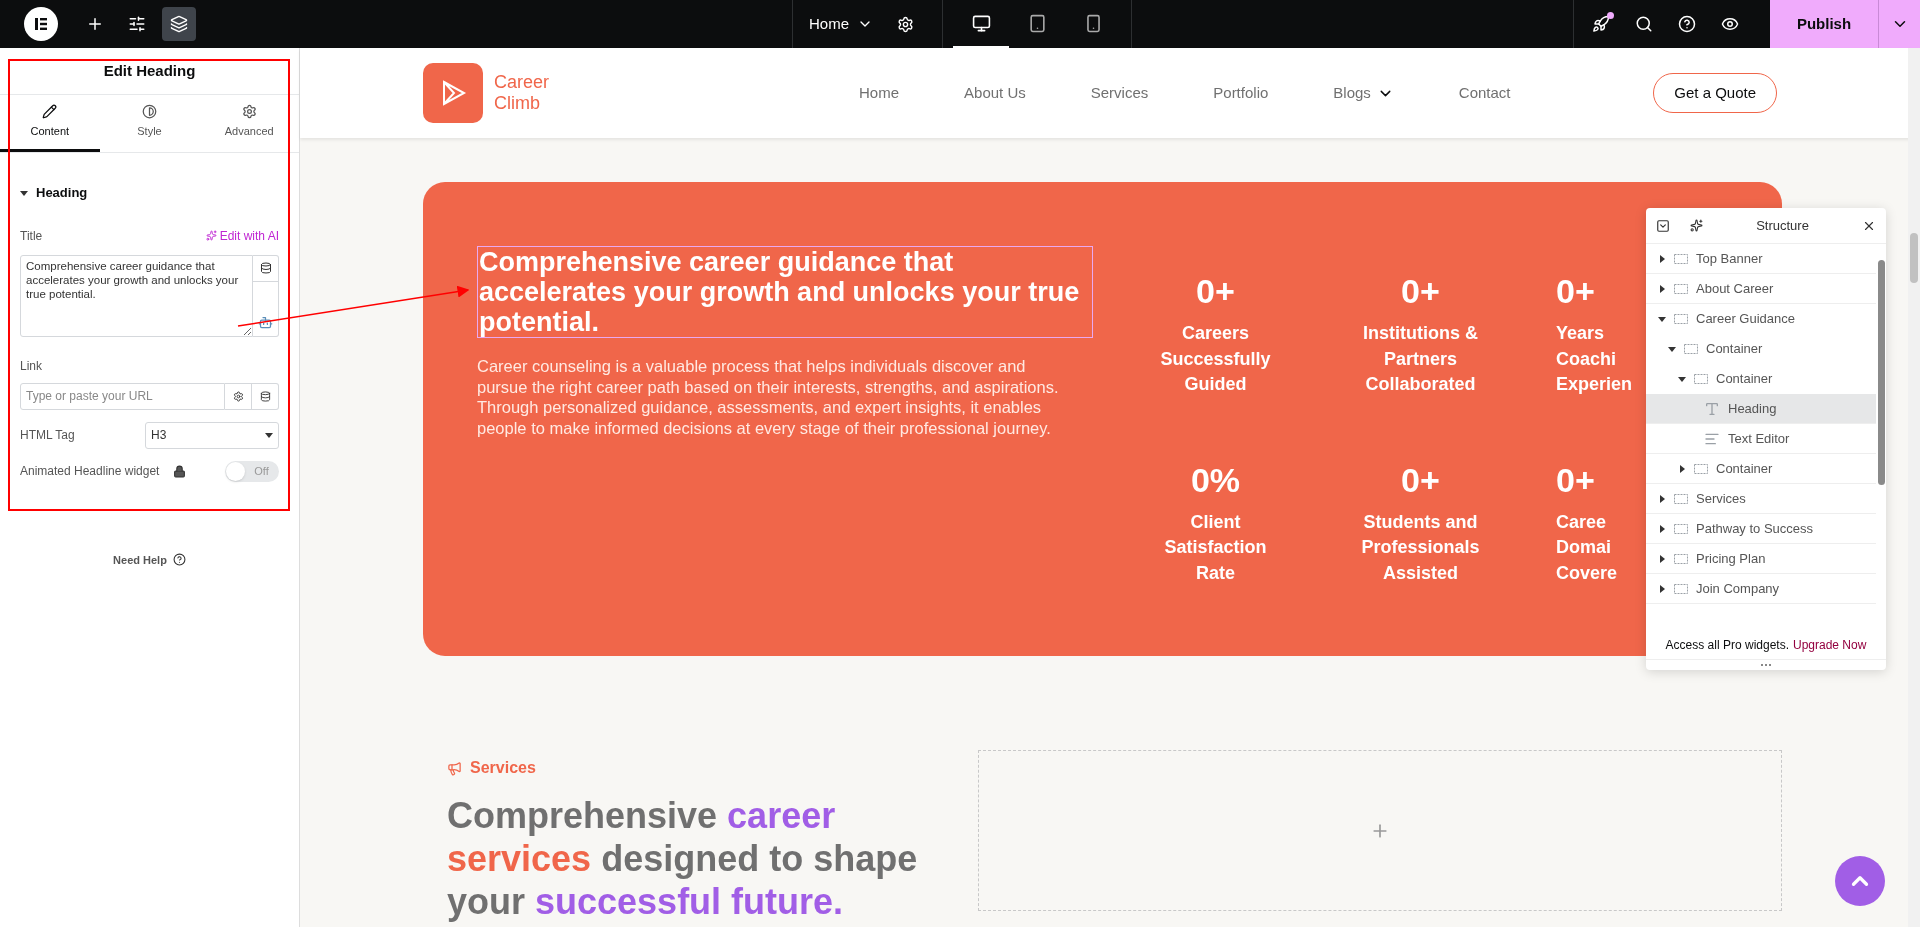  Describe the element at coordinates (1721, 498) in the screenshot. I see `structure-item-label: Services` at that location.